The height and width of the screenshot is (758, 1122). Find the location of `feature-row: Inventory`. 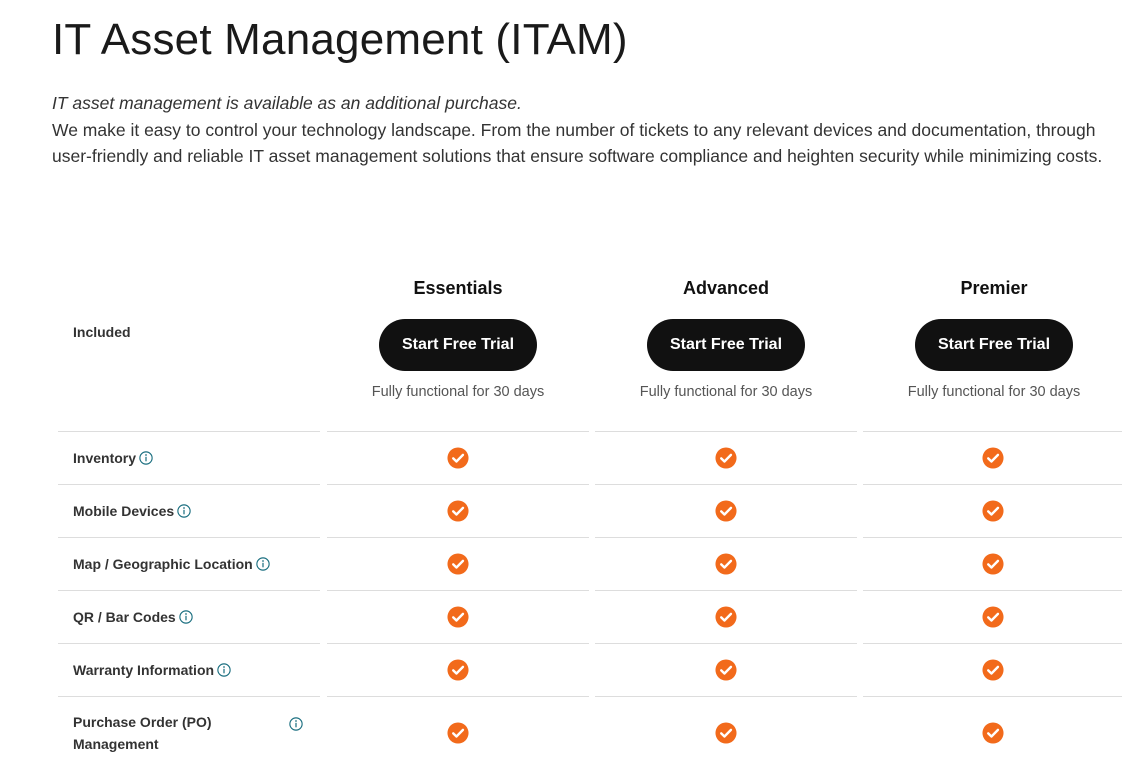

feature-row: Inventory is located at coordinates (590, 457).